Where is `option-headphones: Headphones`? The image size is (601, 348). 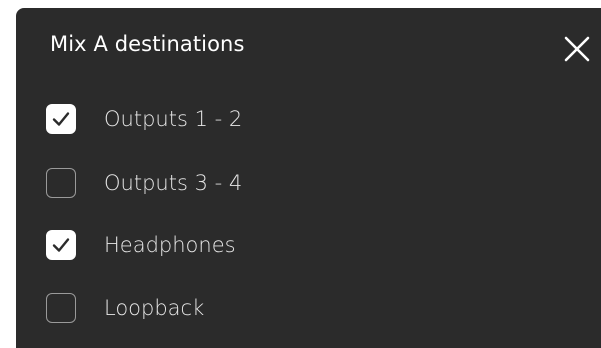 option-headphones: Headphones is located at coordinates (141, 245).